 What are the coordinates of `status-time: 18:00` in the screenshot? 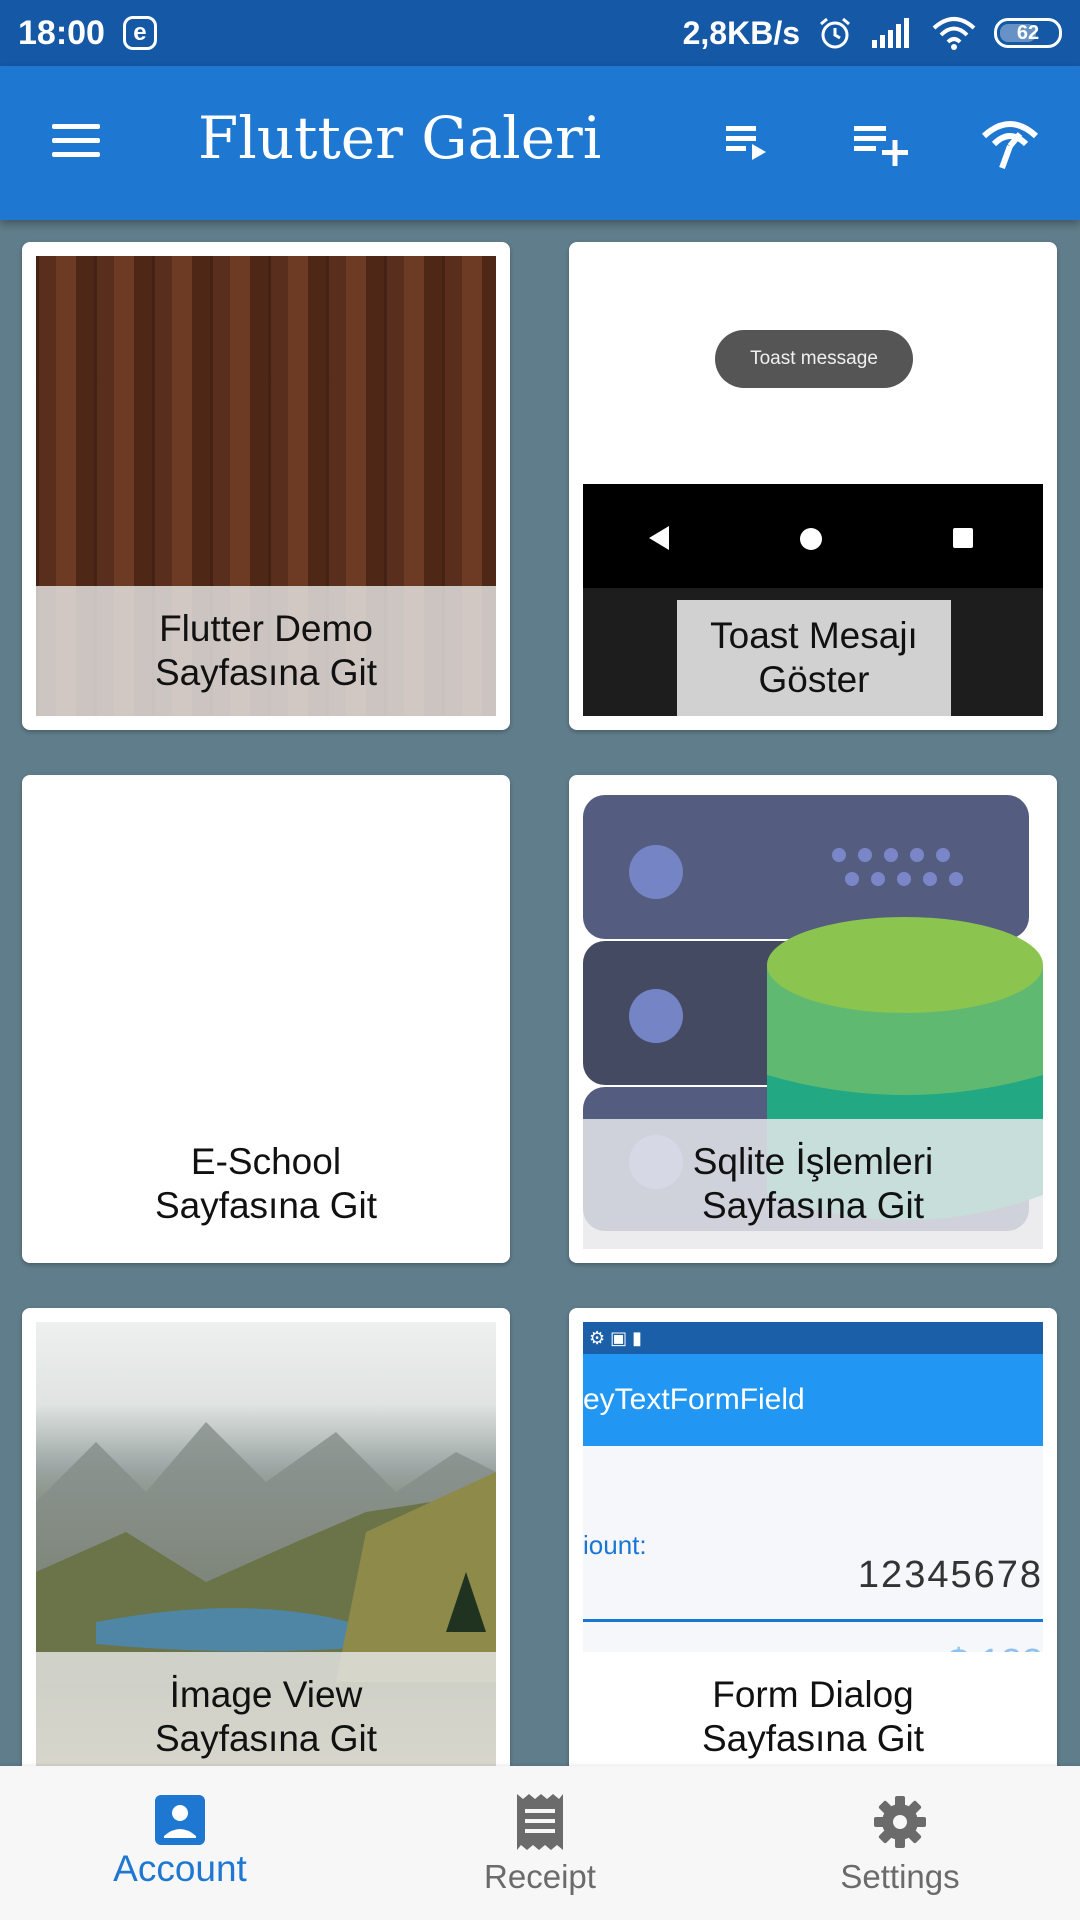 It's located at (61, 32).